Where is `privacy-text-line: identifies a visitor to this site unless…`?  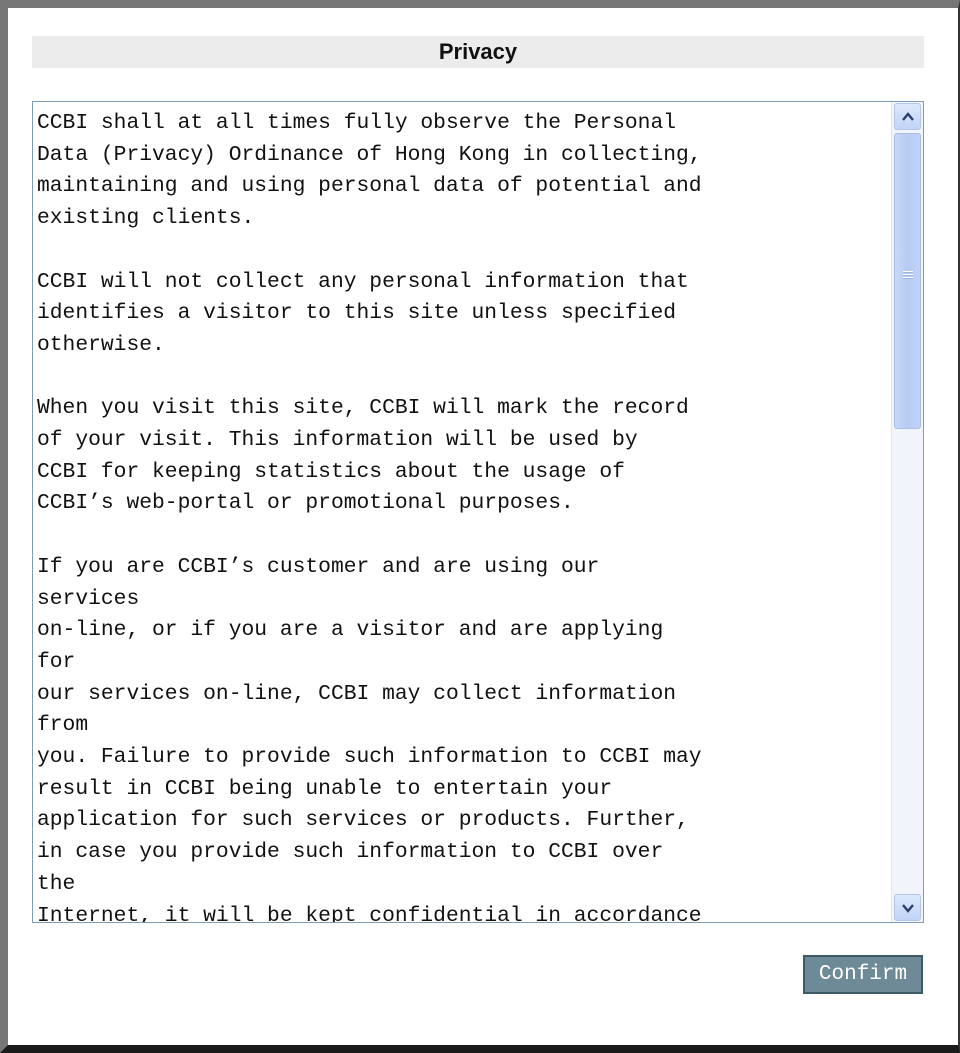 privacy-text-line: identifies a visitor to this site unless… is located at coordinates (357, 313).